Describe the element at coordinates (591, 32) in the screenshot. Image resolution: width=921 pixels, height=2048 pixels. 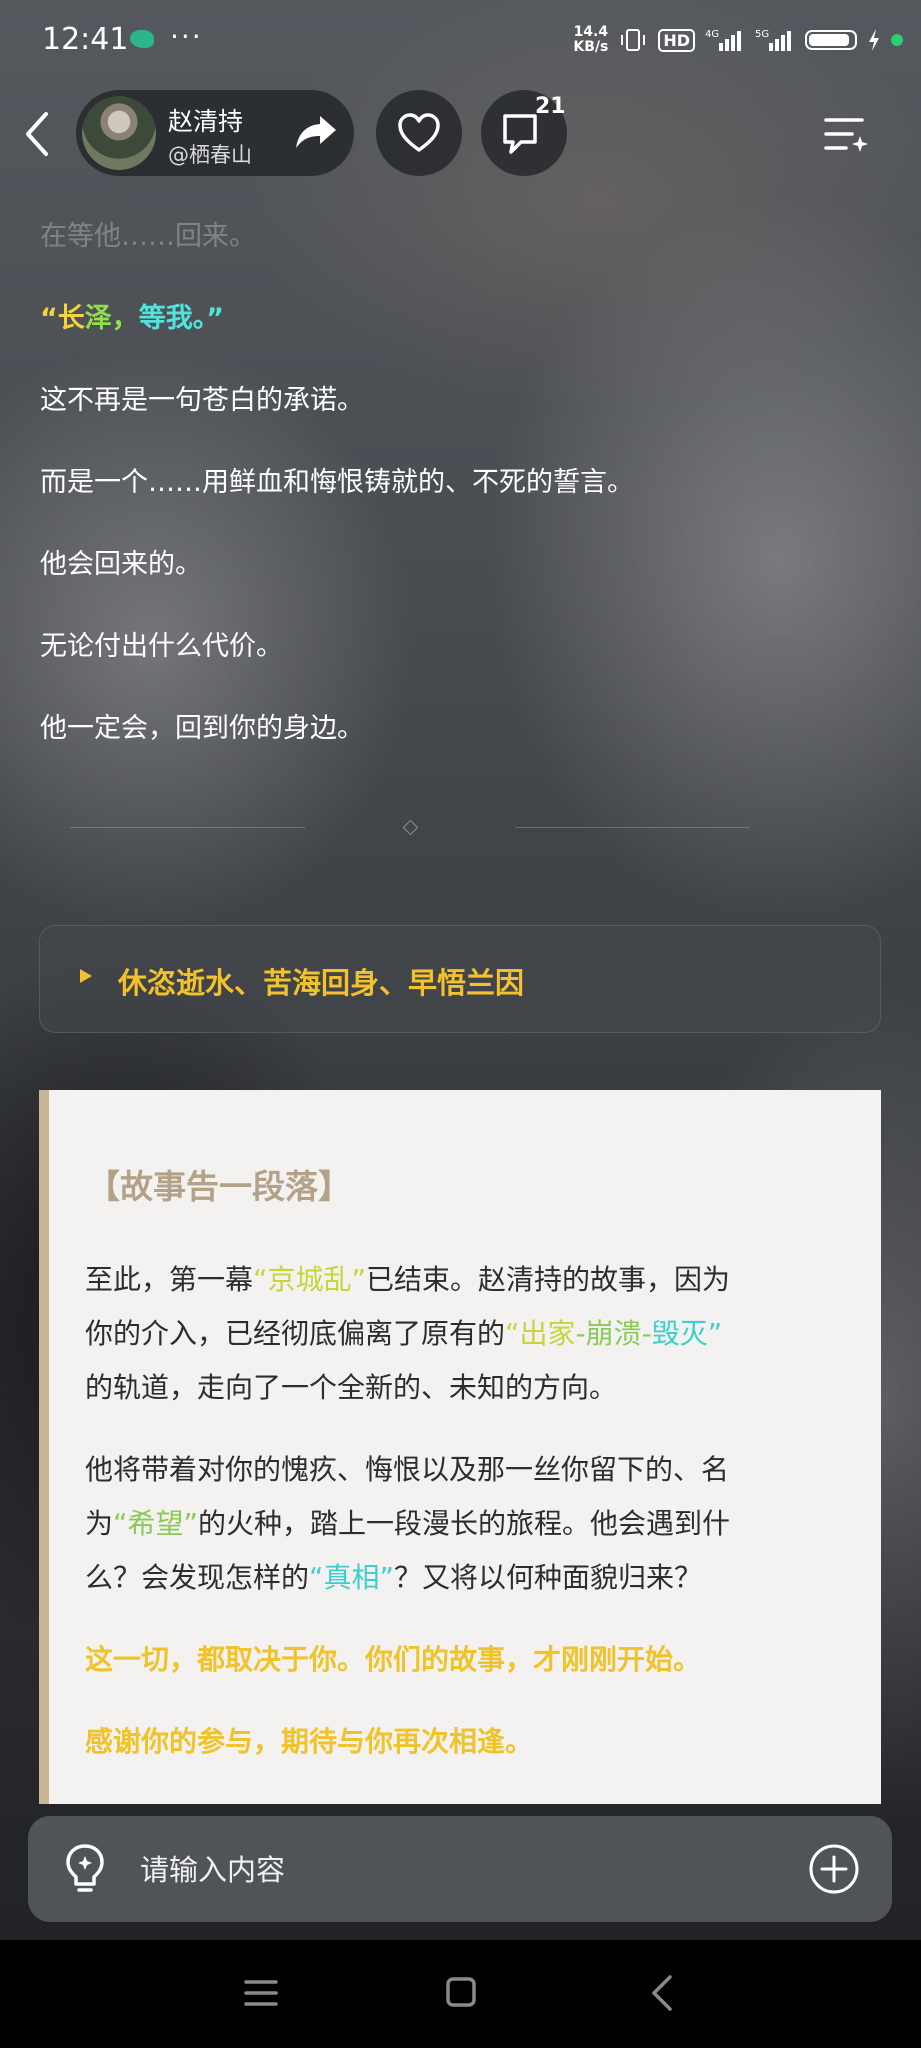
I see `network-speed-value: 14.4` at that location.